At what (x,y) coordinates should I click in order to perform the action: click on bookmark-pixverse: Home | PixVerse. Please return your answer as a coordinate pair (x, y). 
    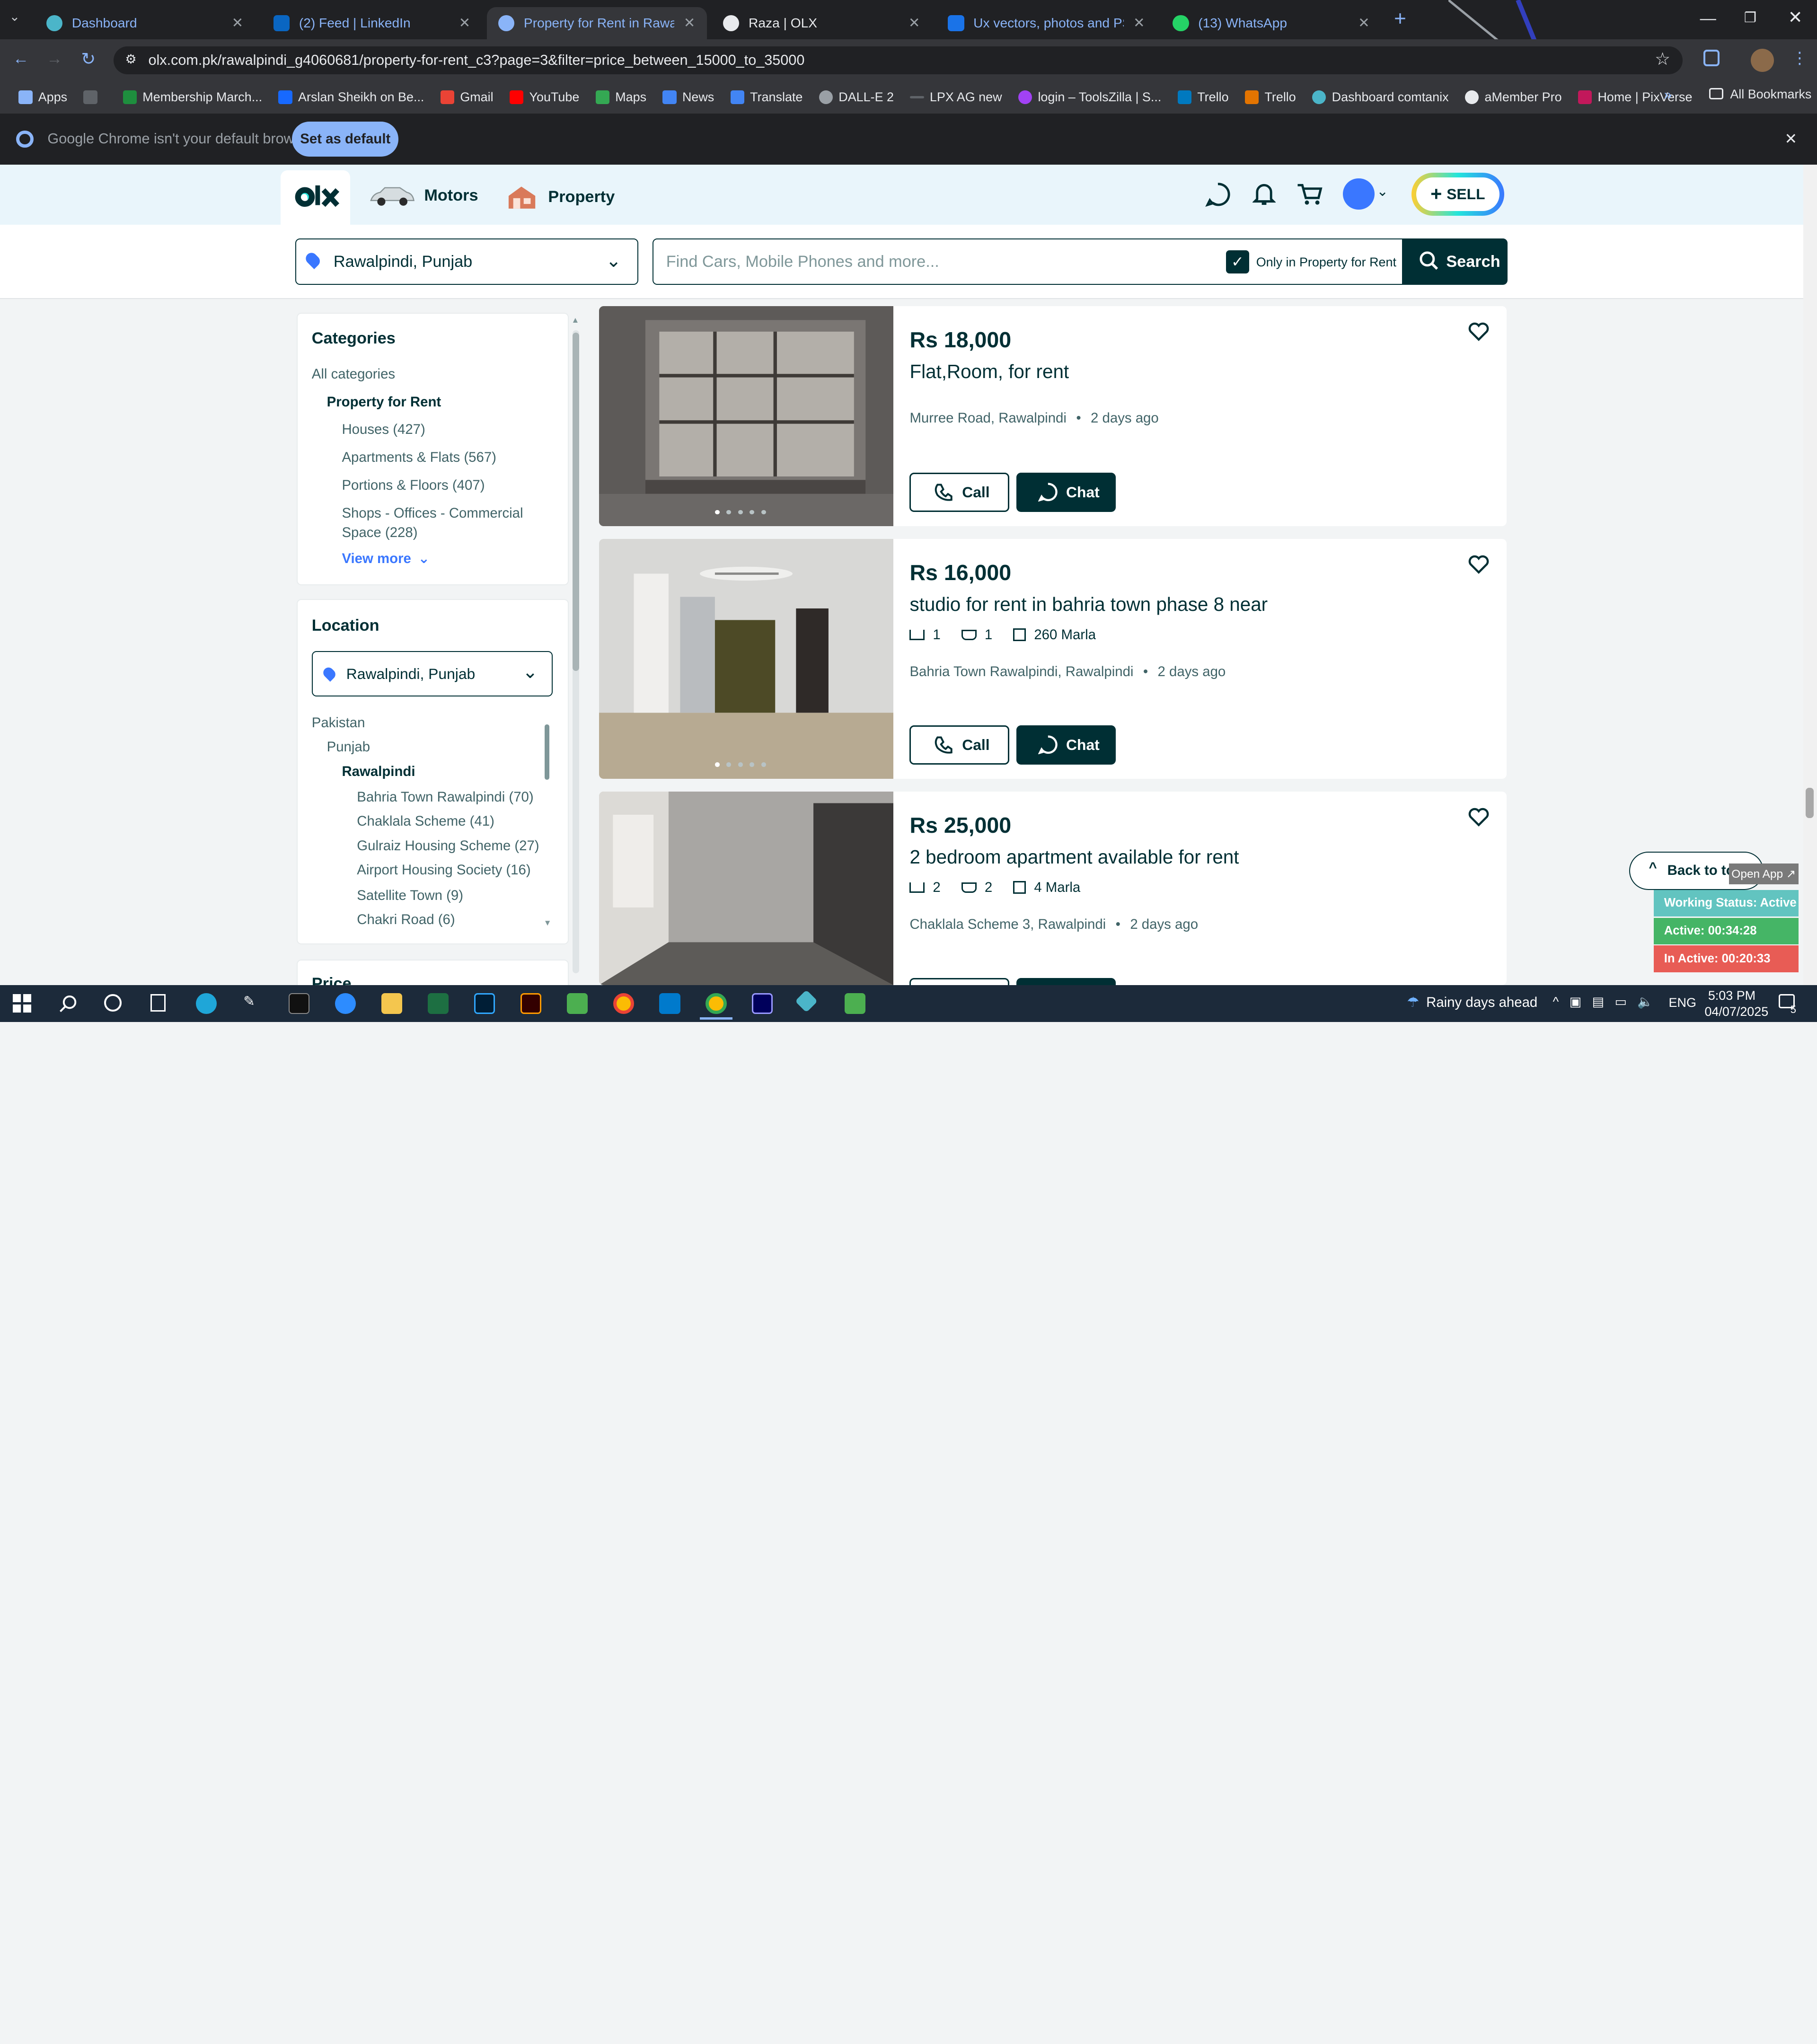
    Looking at the image, I should click on (1635, 97).